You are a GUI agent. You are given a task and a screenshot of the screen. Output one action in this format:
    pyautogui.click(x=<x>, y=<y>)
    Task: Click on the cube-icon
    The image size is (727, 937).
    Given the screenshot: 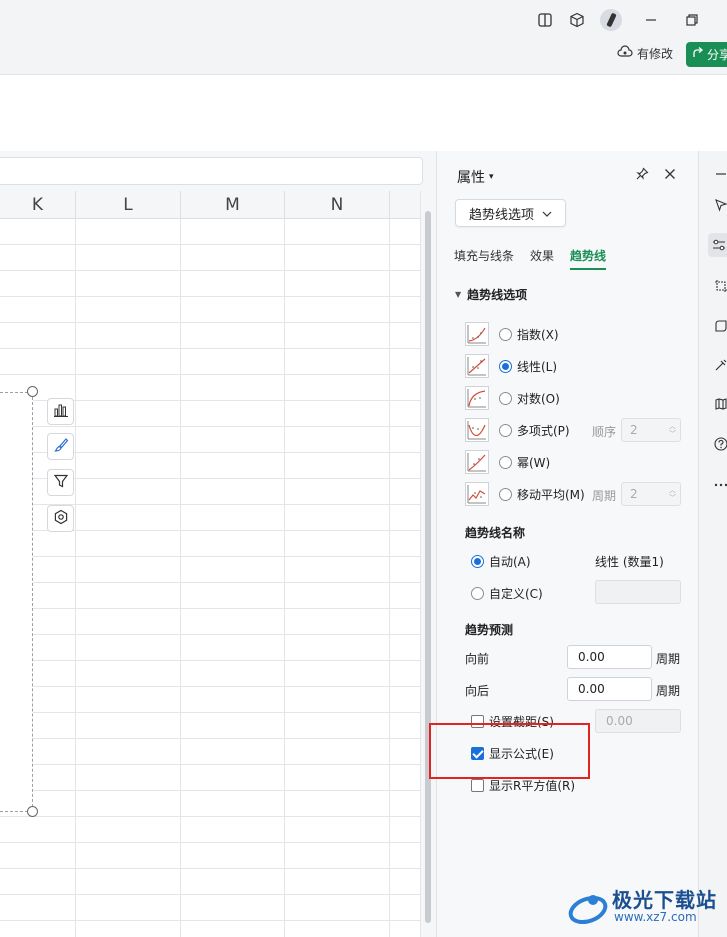 What is the action you would take?
    pyautogui.click(x=577, y=20)
    